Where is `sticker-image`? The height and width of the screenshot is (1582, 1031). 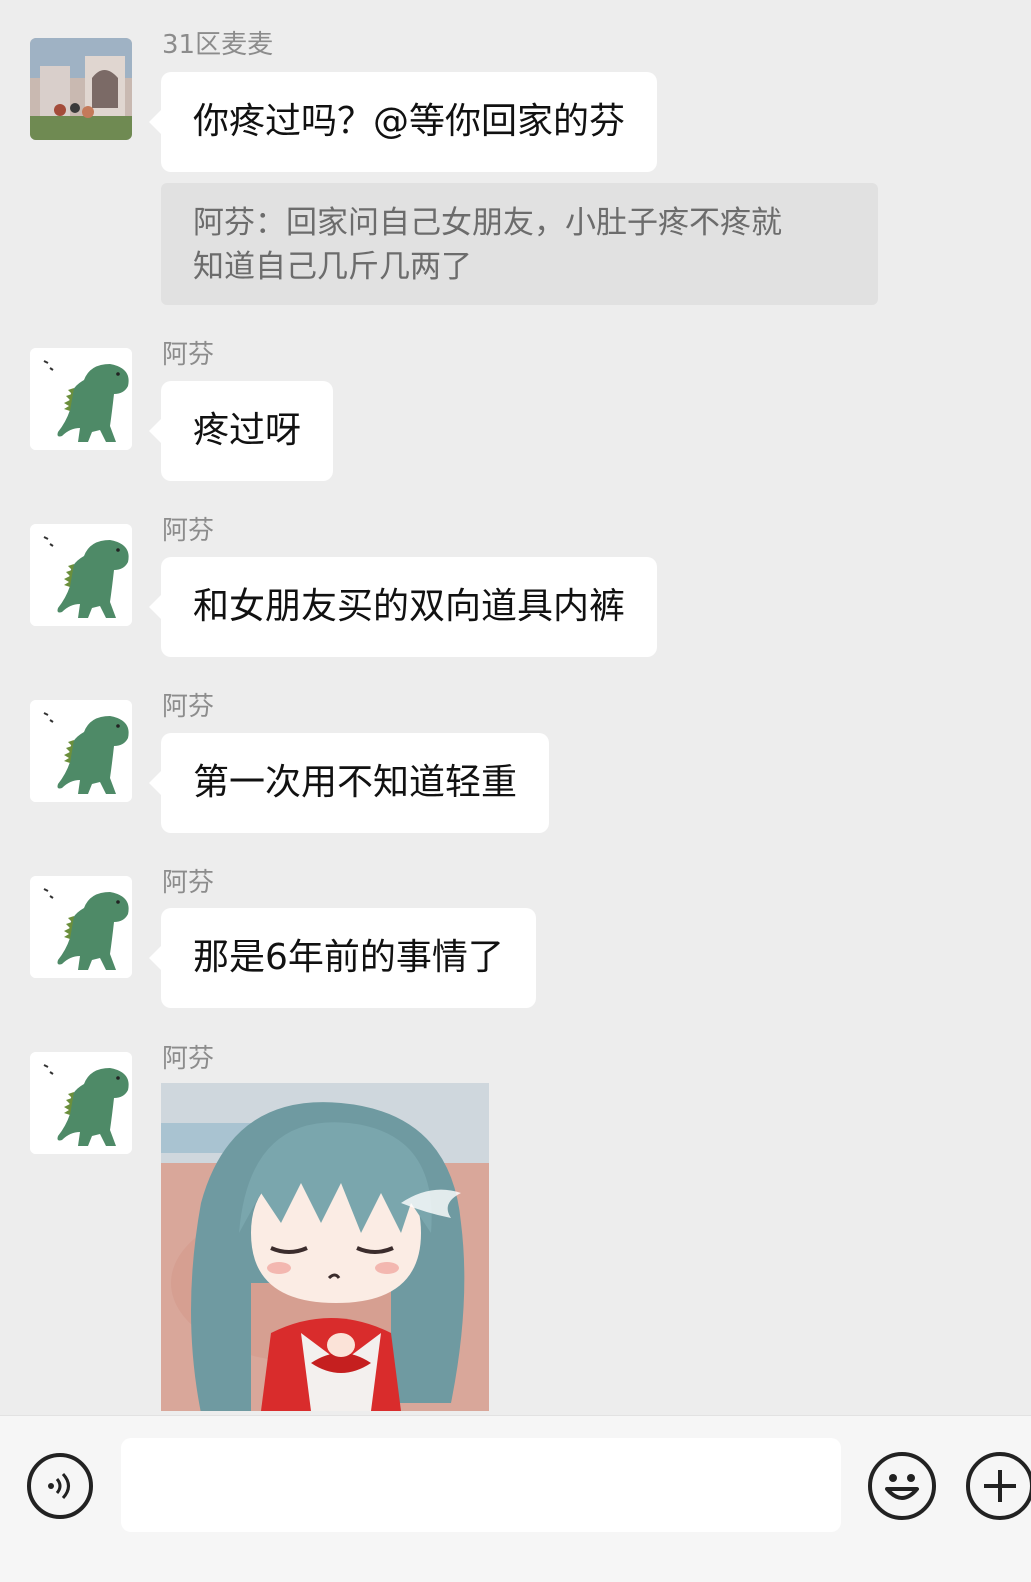
sticker-image is located at coordinates (325, 1247).